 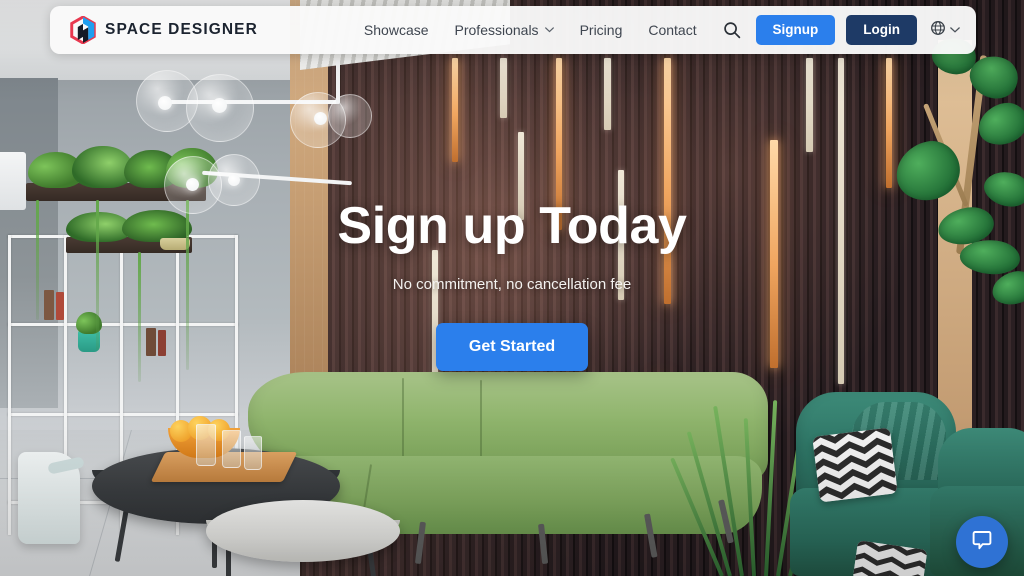 I want to click on hero-title: Sign up Today, so click(x=512, y=226).